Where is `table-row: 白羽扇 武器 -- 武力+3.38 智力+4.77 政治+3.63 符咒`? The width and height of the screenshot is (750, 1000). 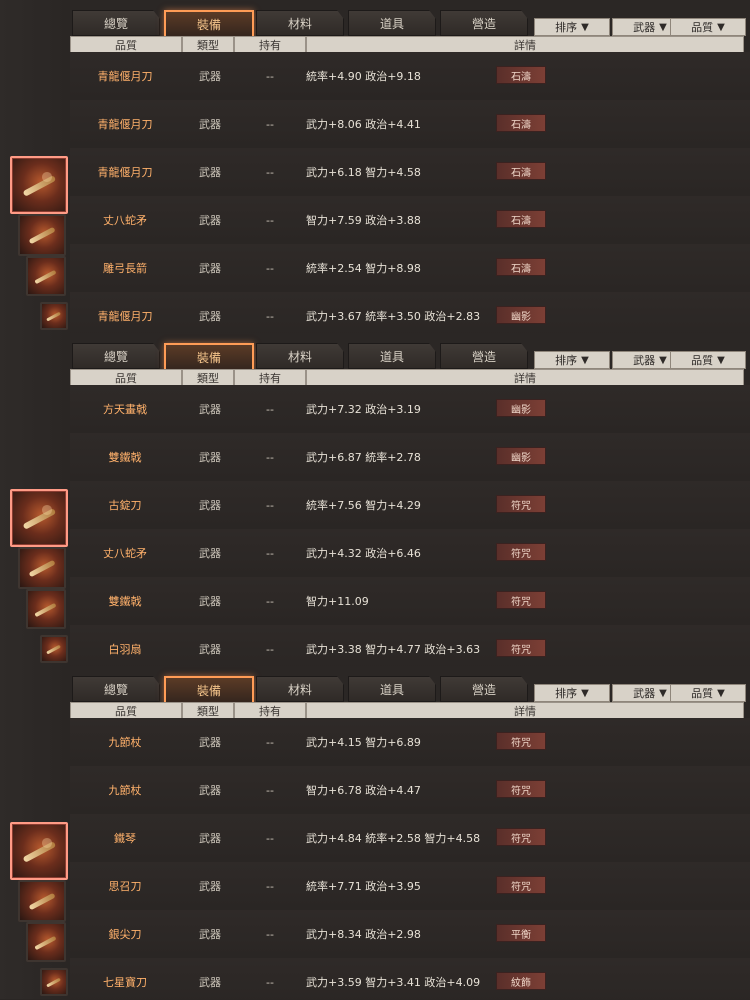
table-row: 白羽扇 武器 -- 武力+3.38 智力+4.77 政治+3.63 符咒 is located at coordinates (410, 645).